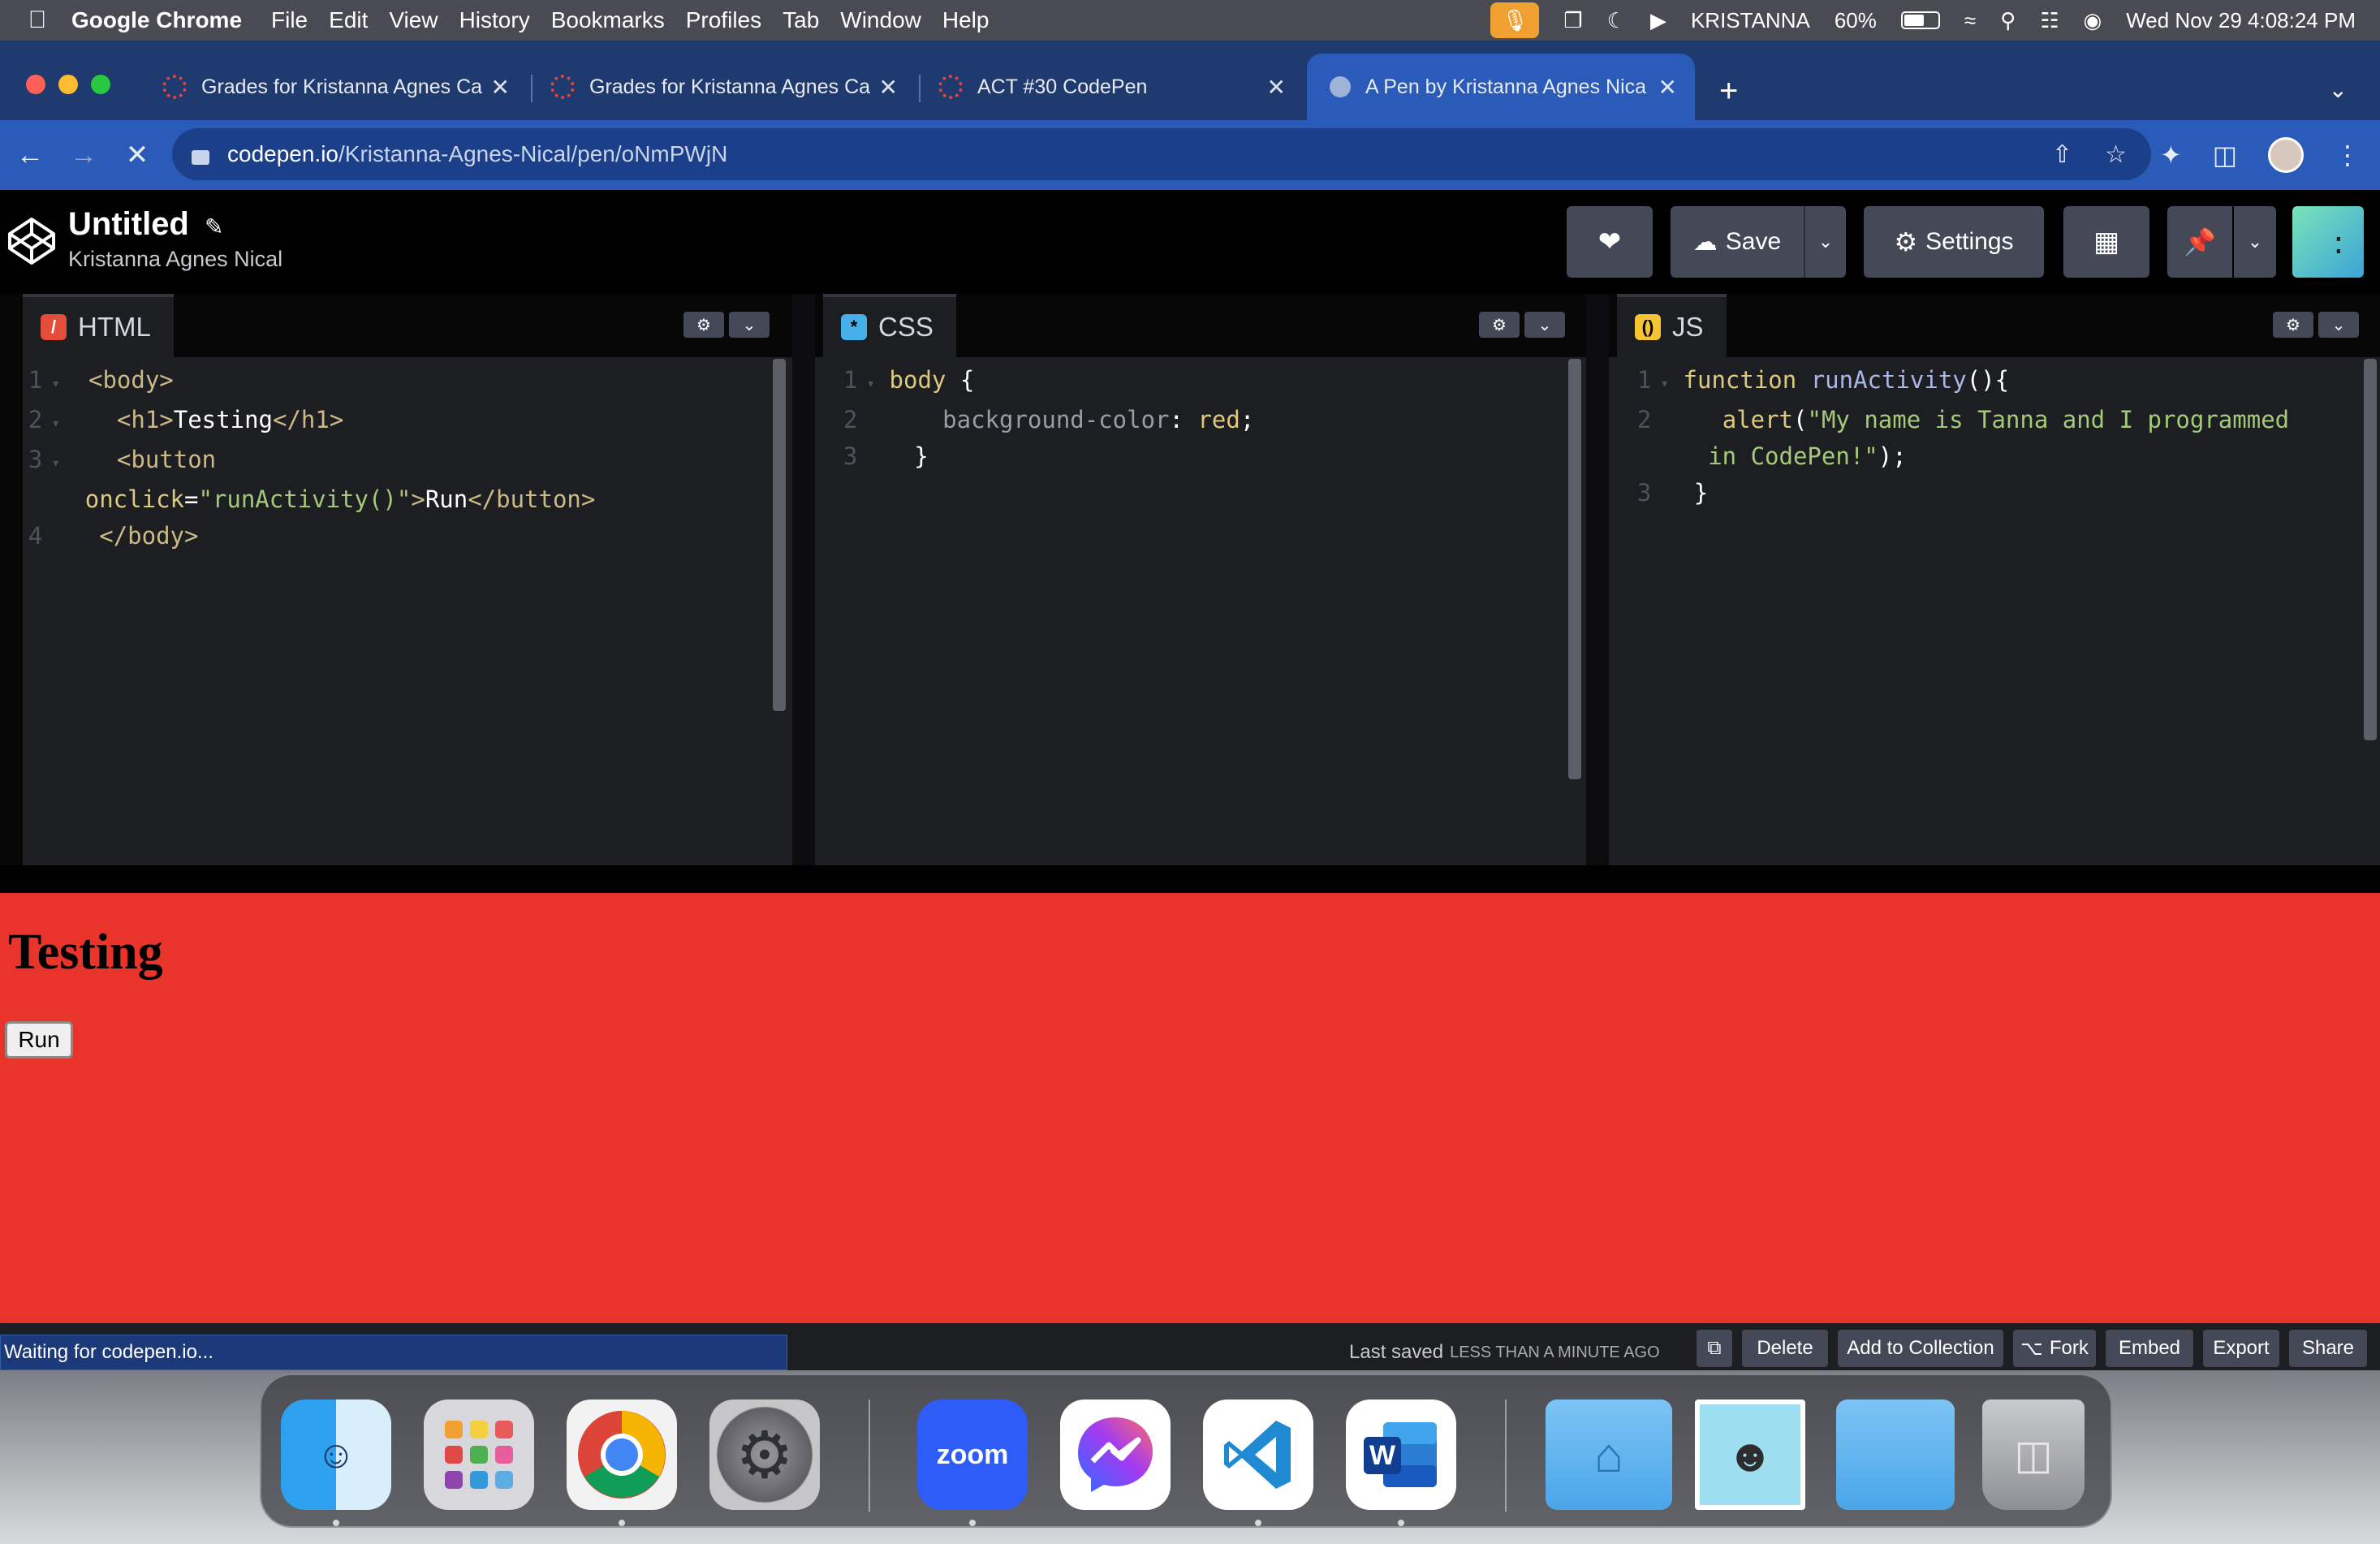  I want to click on preview-resize-bar, so click(1190, 879).